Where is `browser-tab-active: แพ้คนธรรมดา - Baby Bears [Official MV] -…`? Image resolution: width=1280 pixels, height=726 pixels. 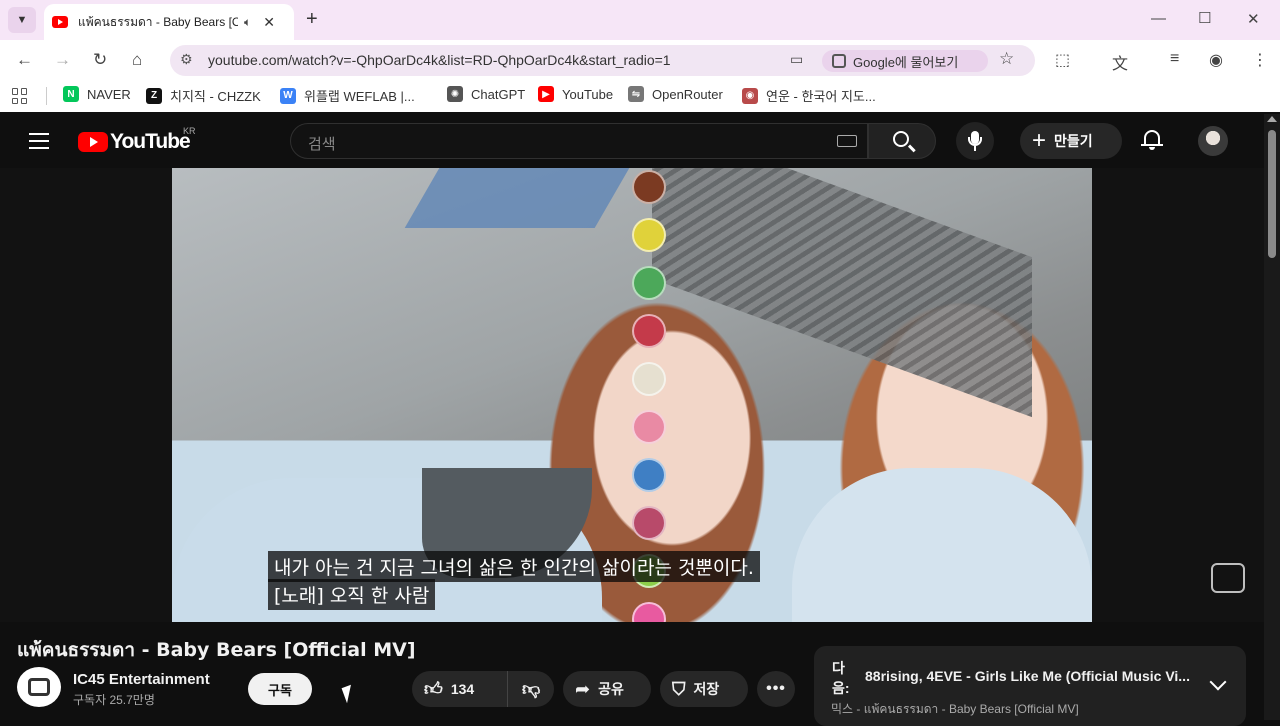
browser-tab-active: แพ้คนธรรมดา - Baby Bears [Official MV] -… is located at coordinates (169, 22).